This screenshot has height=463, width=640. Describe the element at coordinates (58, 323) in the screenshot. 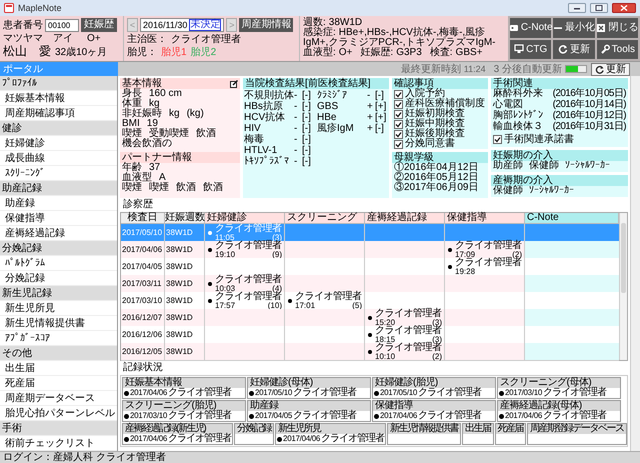

I see `sidebar-item: 新生児情報提供書` at that location.